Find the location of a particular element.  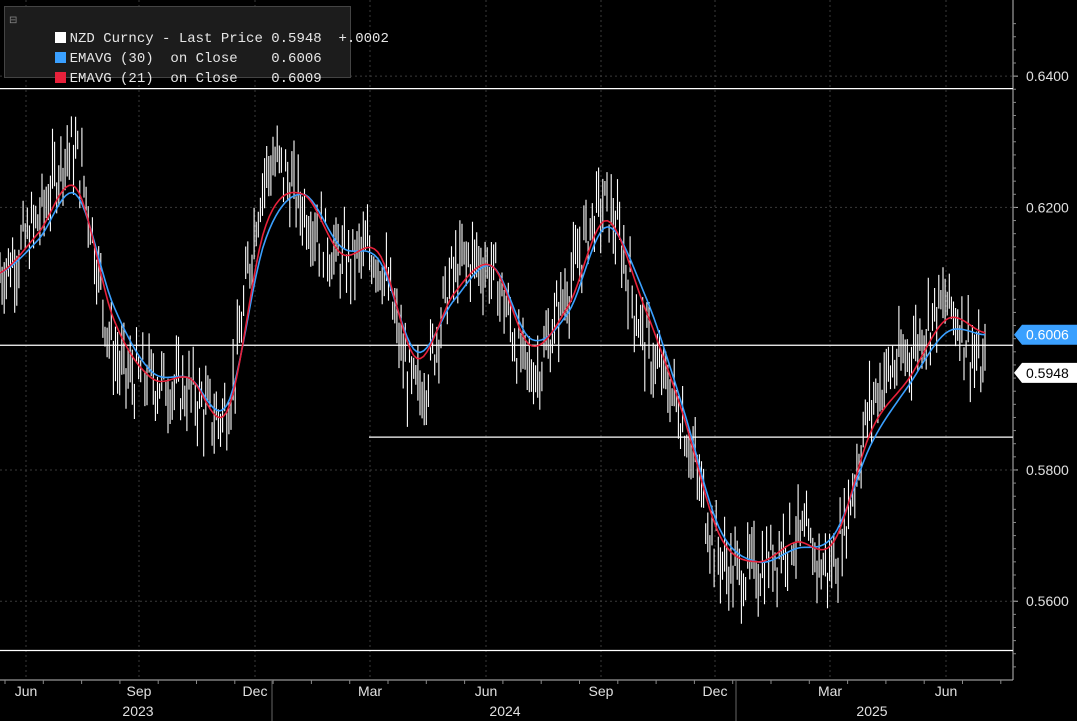

year-label: 2024 is located at coordinates (504, 711).